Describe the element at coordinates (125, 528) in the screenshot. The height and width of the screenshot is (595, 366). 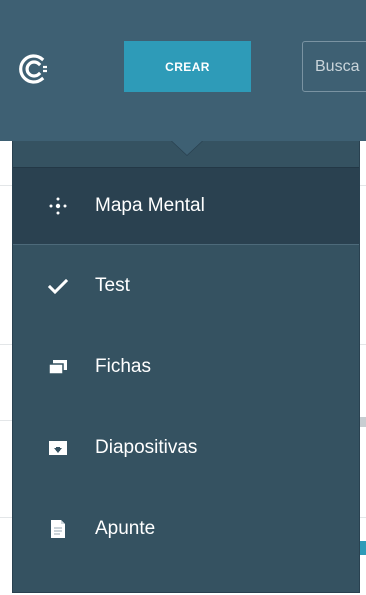
I see `menu-item-label: Apunte` at that location.